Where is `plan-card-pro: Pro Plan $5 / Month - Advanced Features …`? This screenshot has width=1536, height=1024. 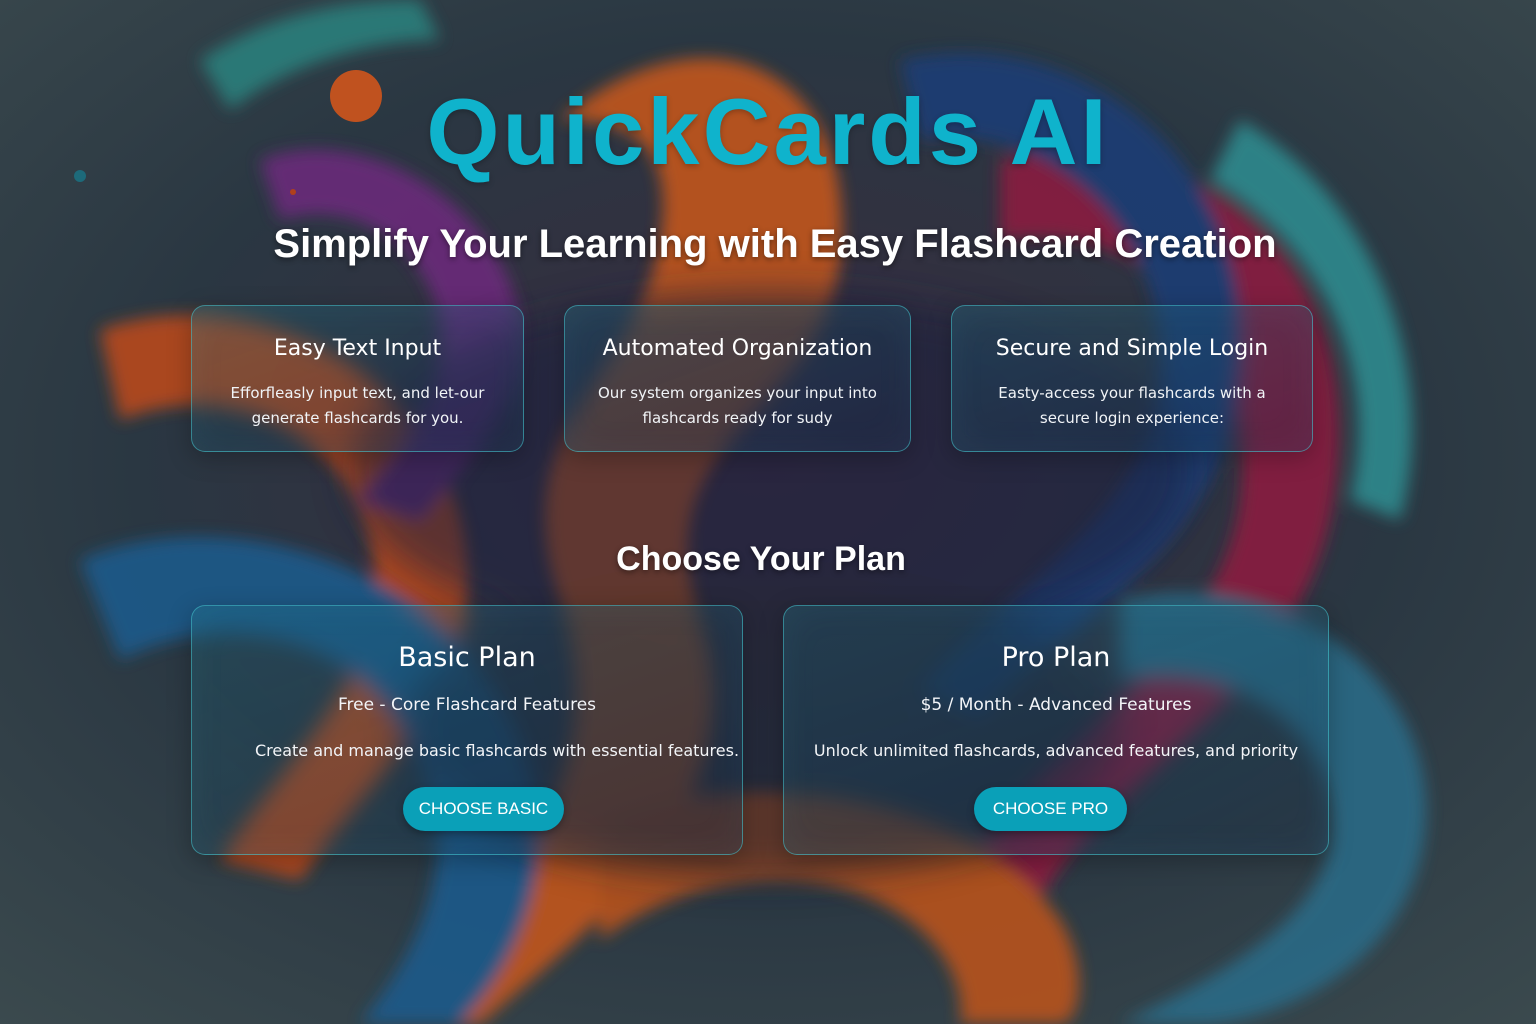 plan-card-pro: Pro Plan $5 / Month - Advanced Features … is located at coordinates (1056, 730).